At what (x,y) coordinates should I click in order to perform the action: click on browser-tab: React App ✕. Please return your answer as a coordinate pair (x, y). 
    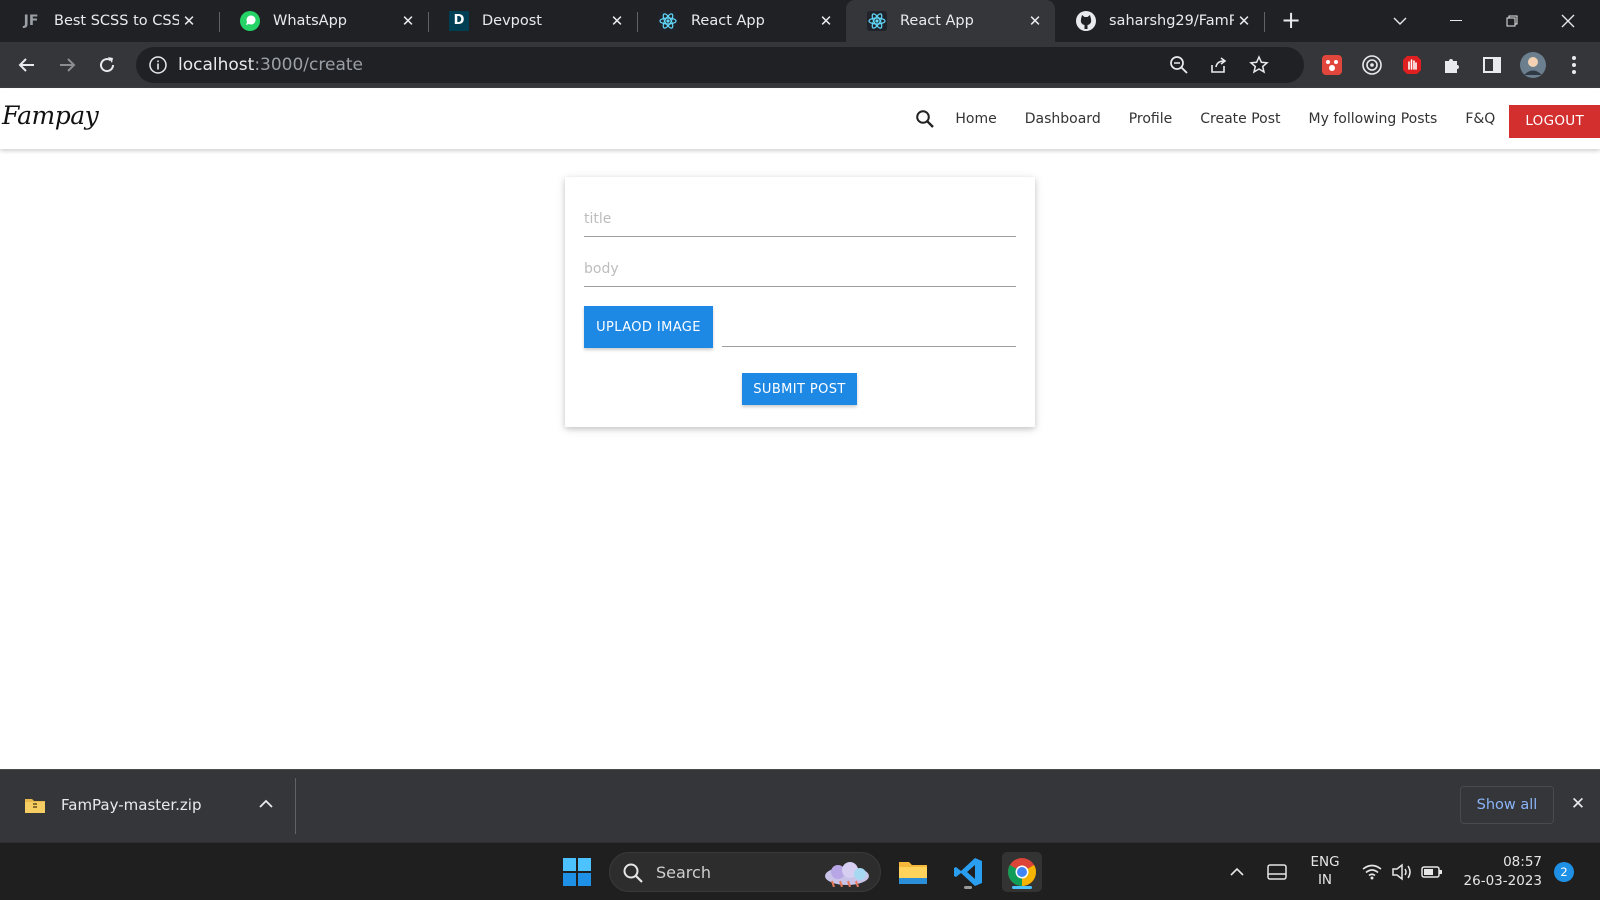
    Looking at the image, I should click on (741, 21).